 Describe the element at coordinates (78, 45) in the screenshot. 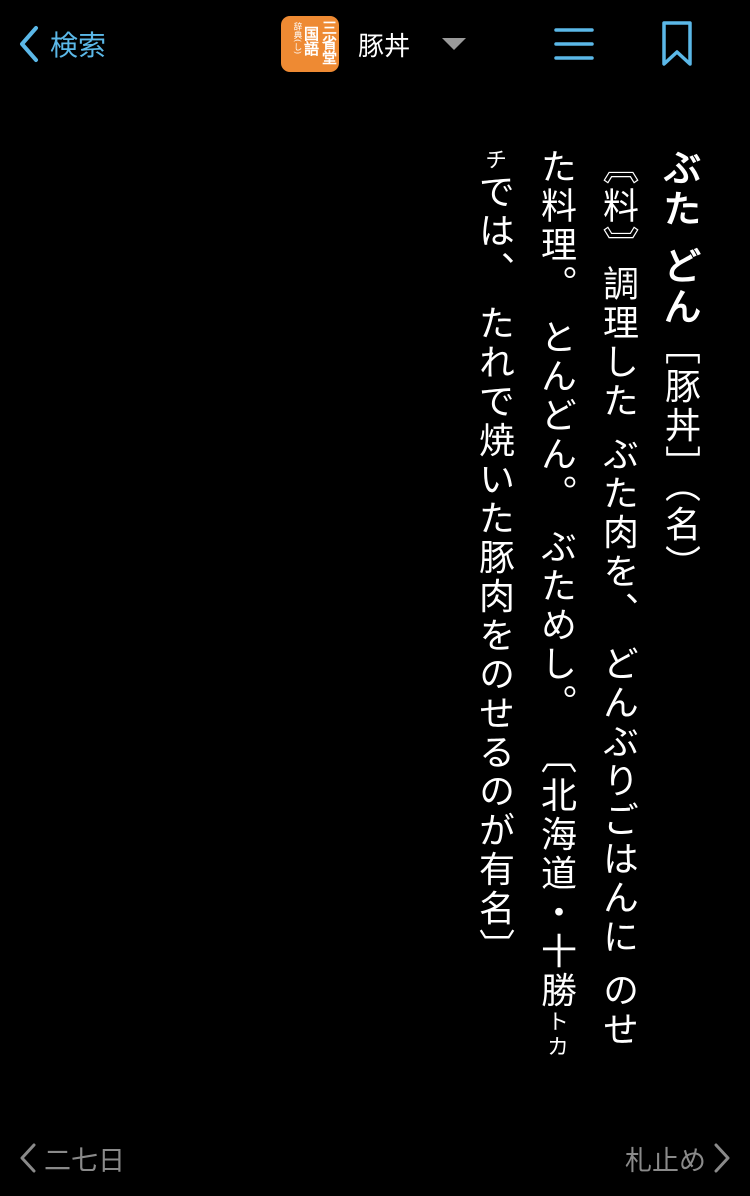

I see `back-label: 検索` at that location.